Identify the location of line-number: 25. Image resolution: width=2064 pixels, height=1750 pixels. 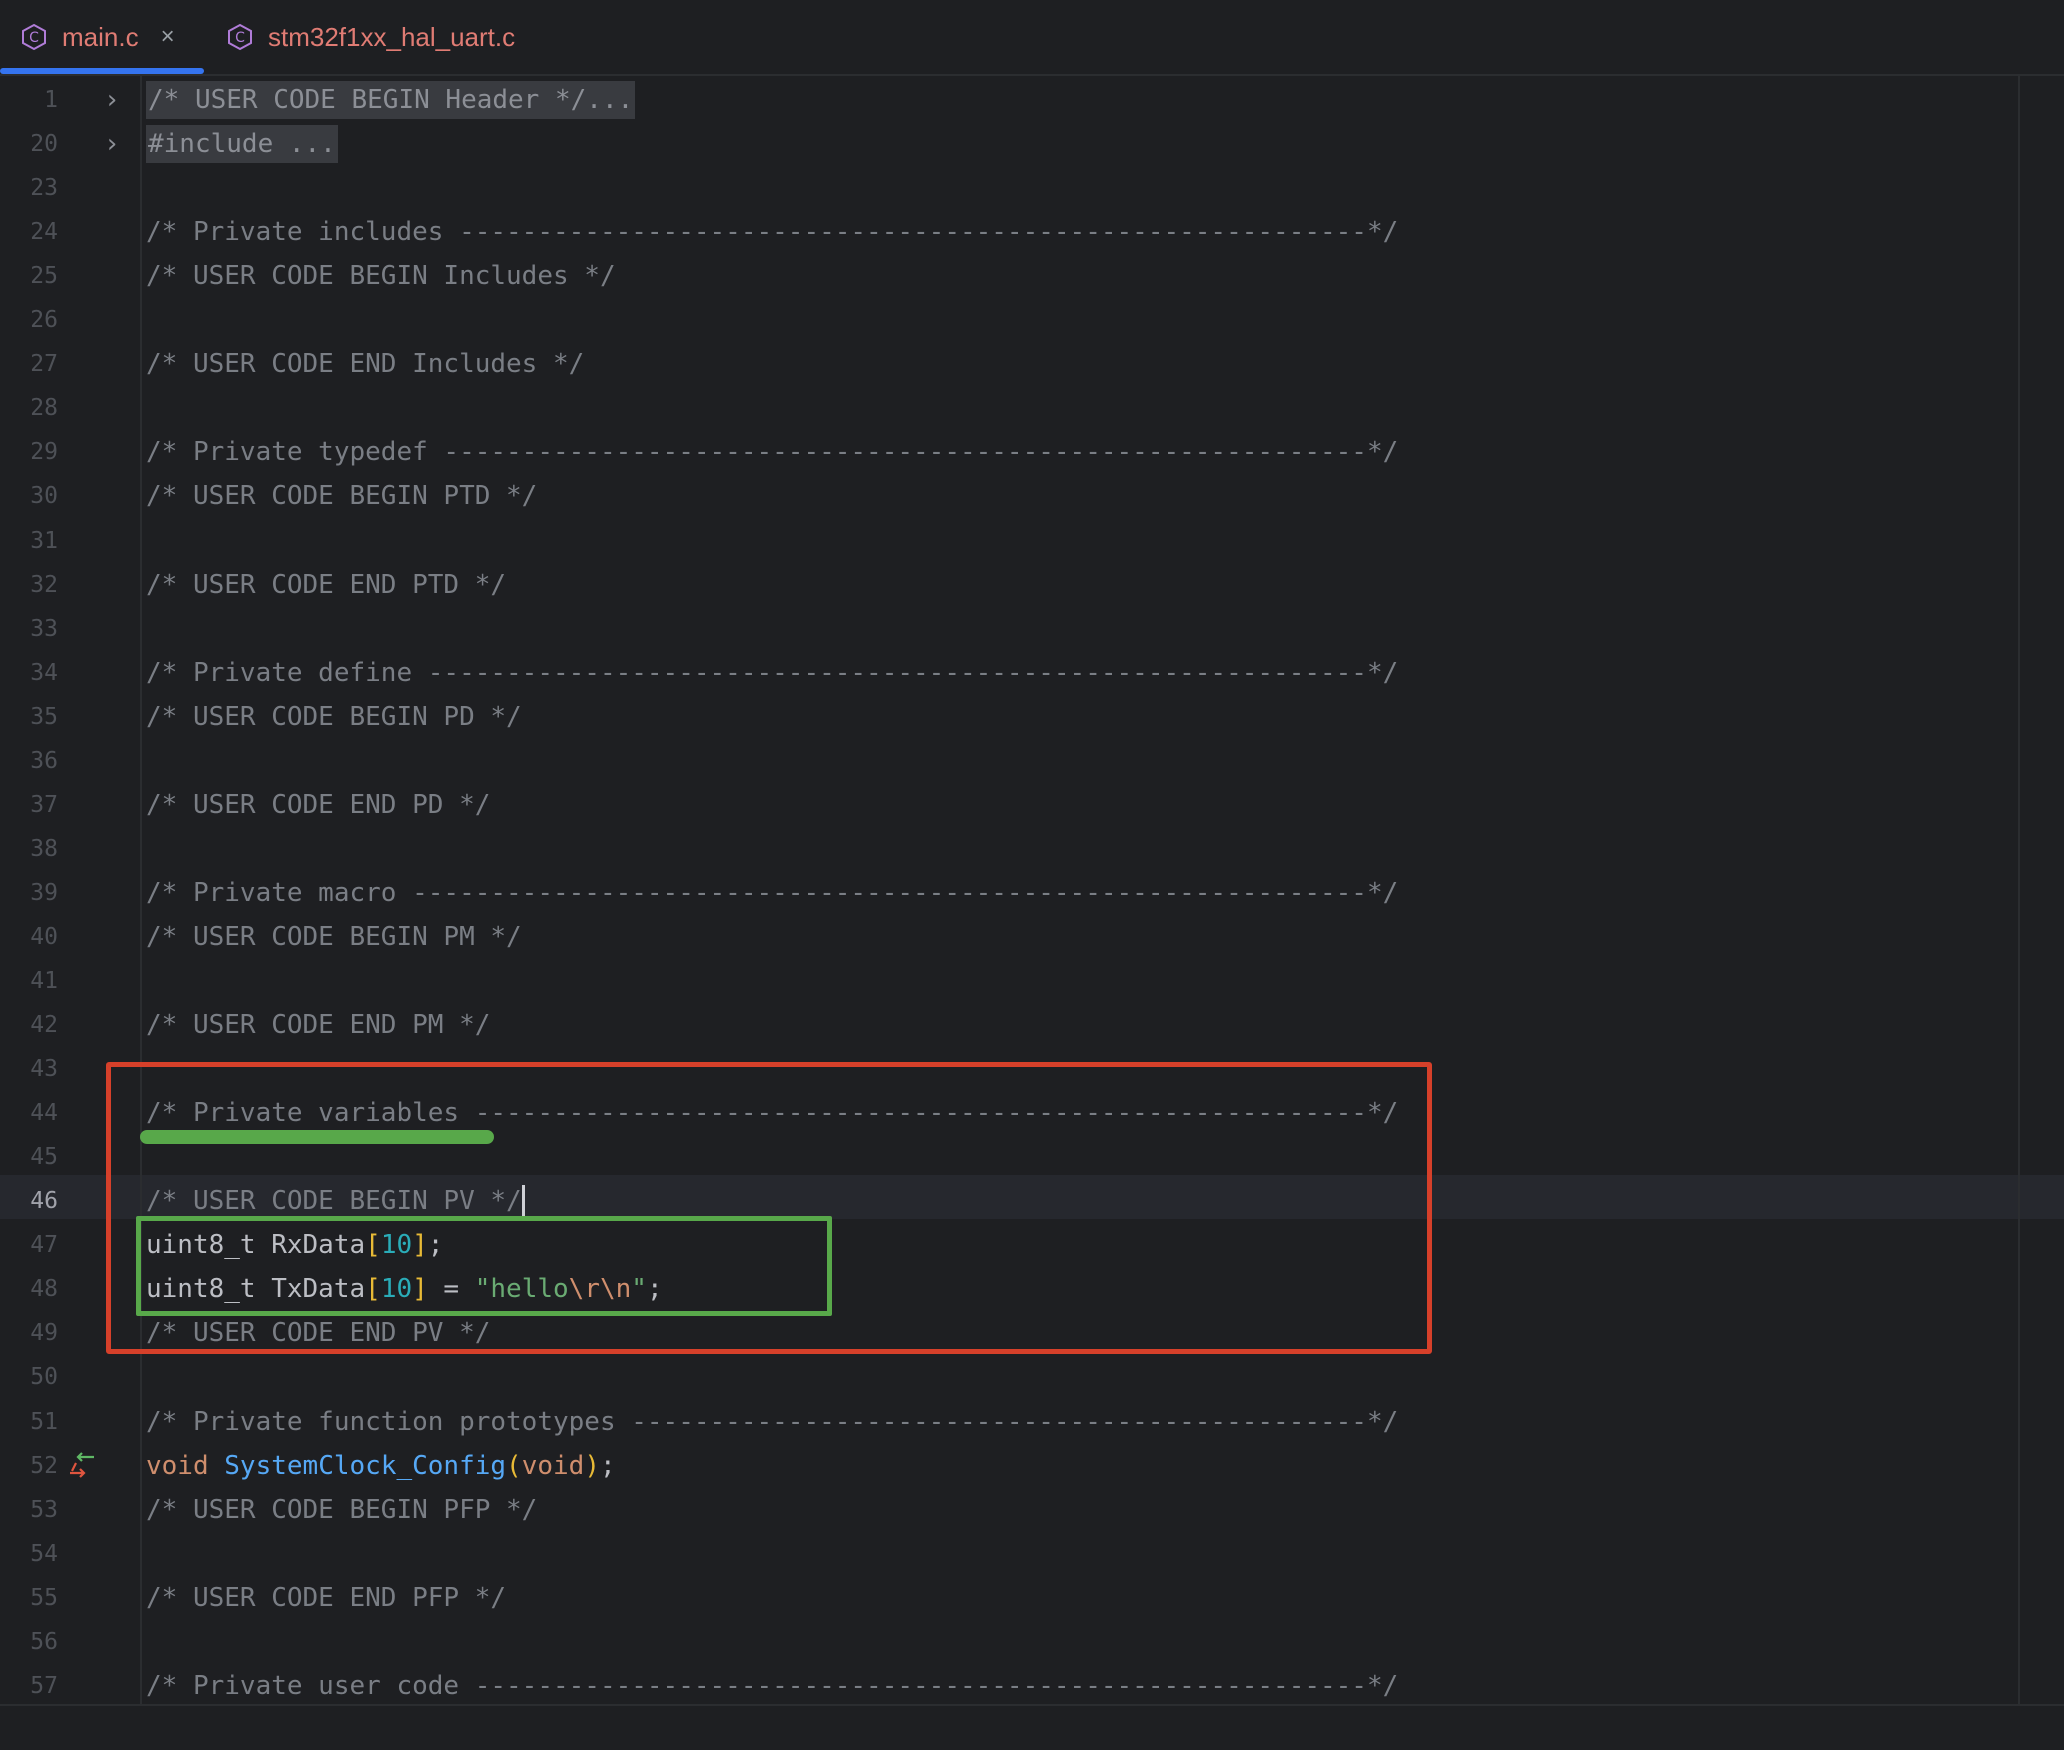
(44, 276).